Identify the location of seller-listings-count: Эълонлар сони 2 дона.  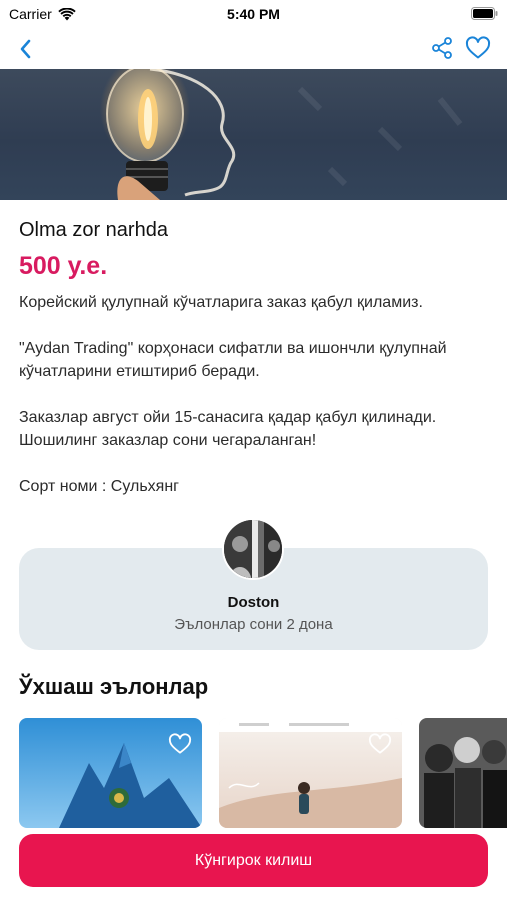
(253, 624).